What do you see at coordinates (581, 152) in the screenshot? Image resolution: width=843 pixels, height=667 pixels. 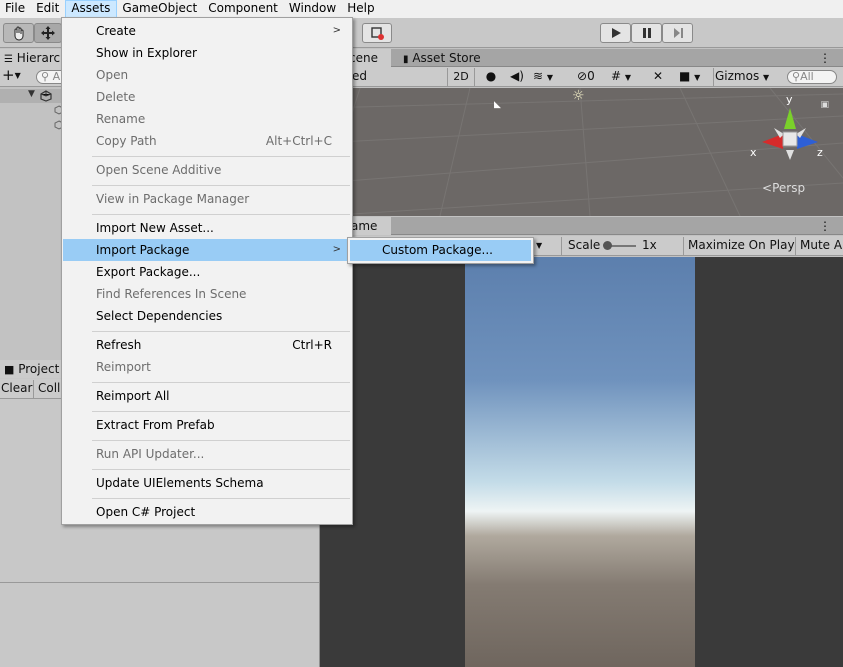 I see `scene-viewport: ◣ ☼ ▣ y x z <Persp` at bounding box center [581, 152].